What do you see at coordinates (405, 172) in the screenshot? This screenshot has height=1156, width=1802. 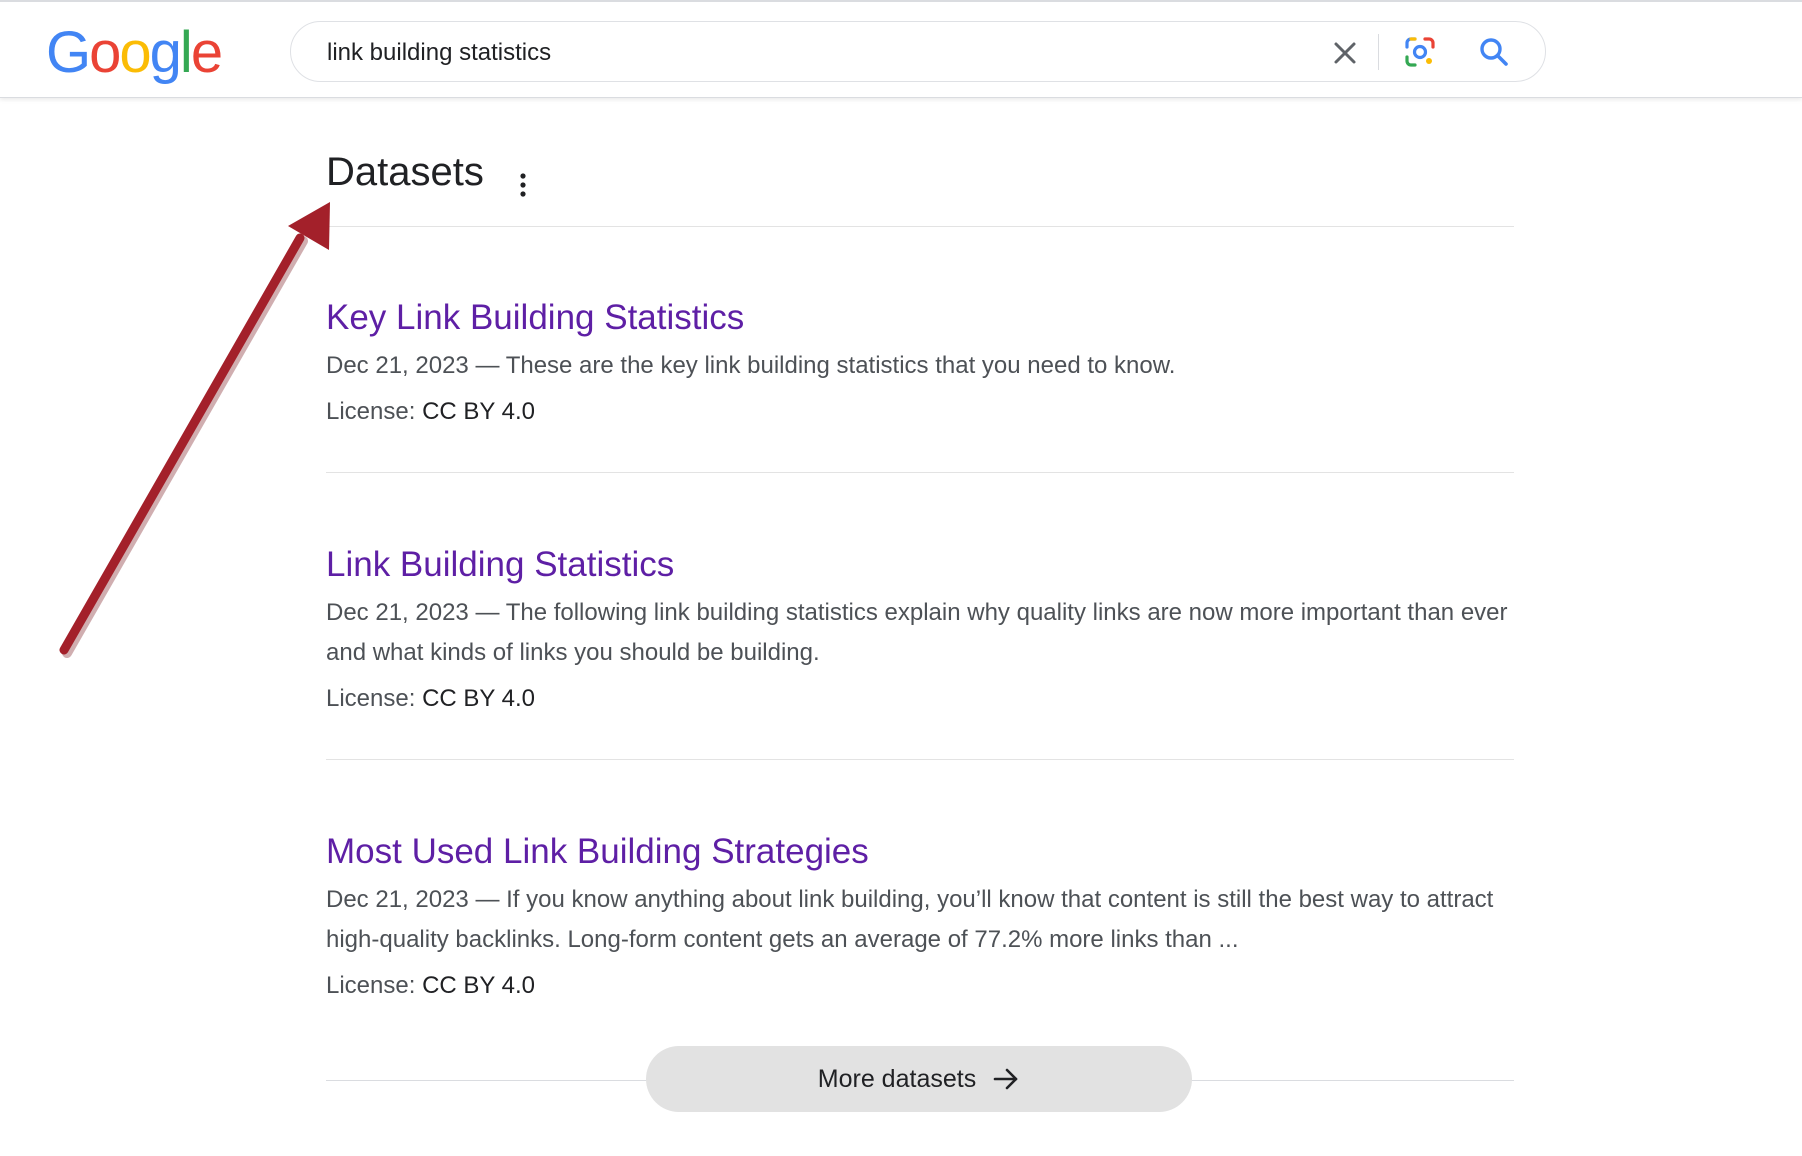 I see `section-title: Datasets` at bounding box center [405, 172].